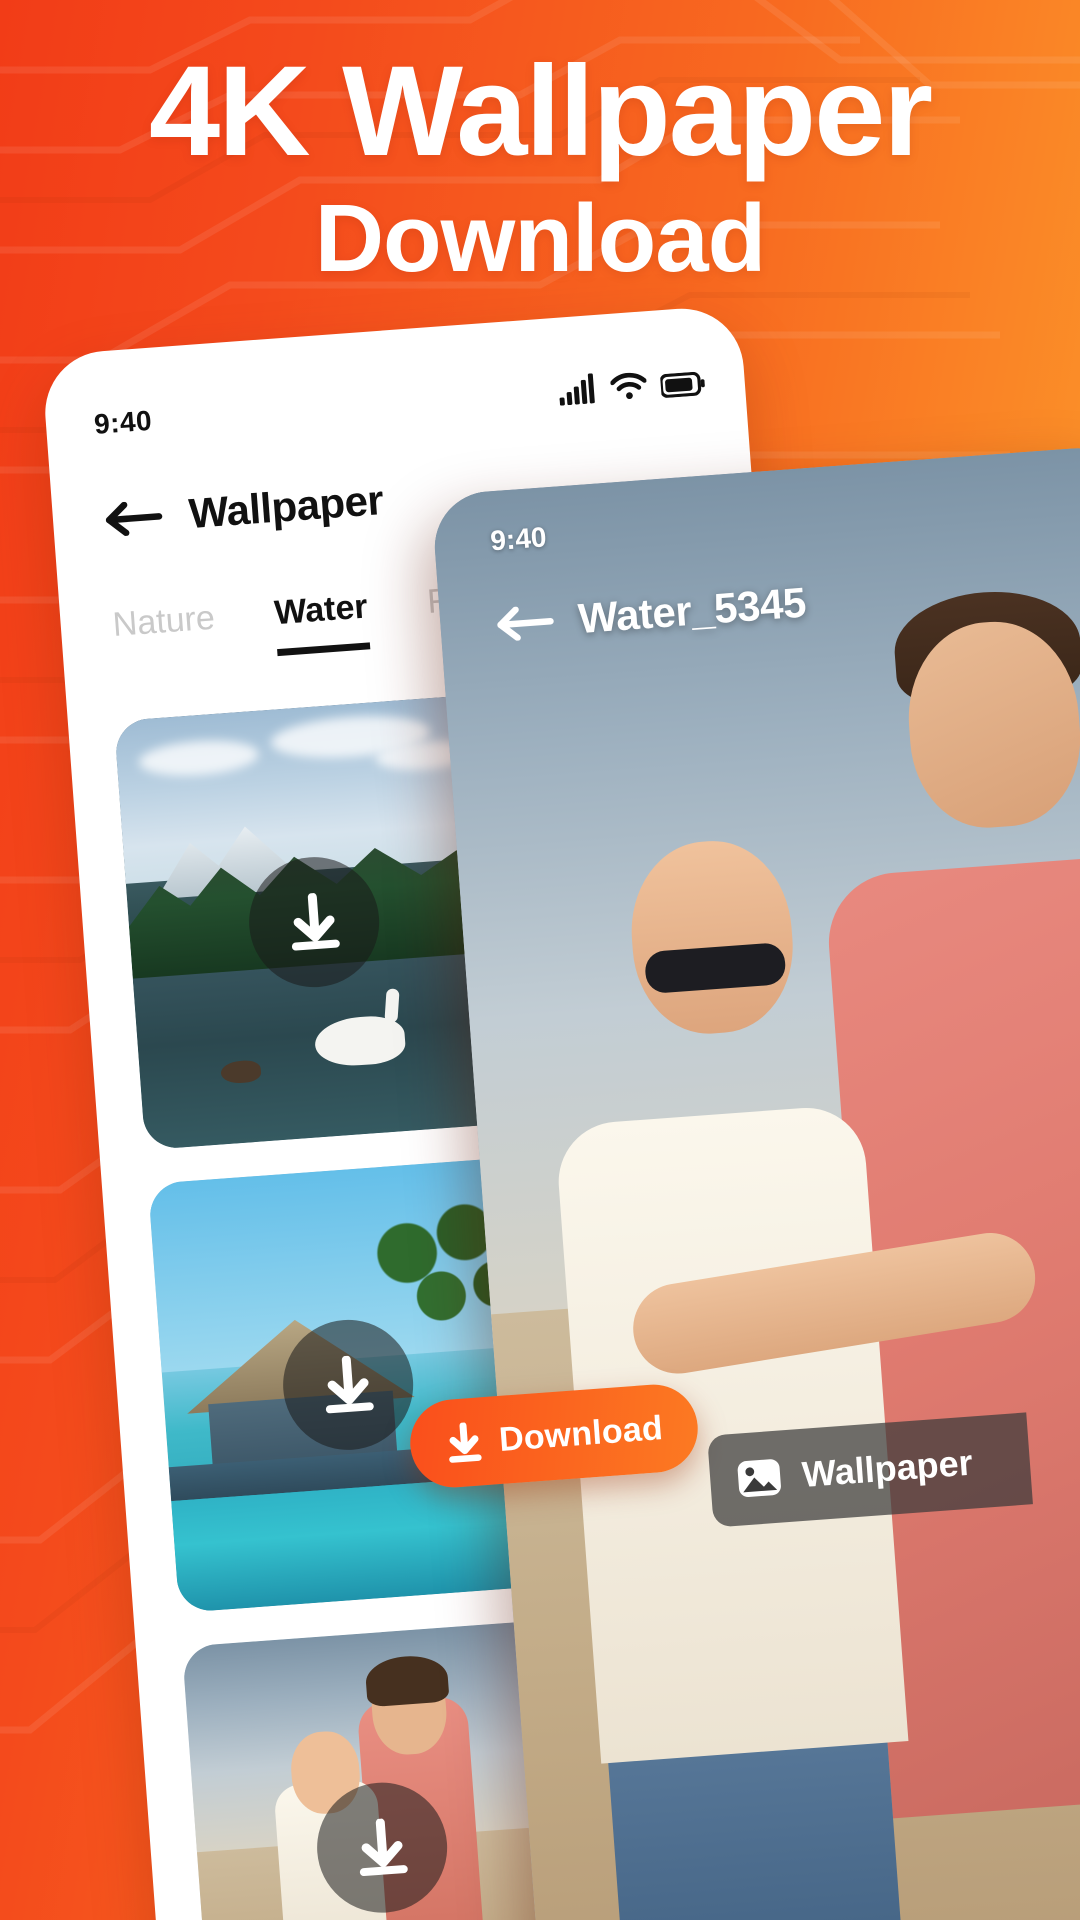  I want to click on status-bar: 9:40, so click(399, 402).